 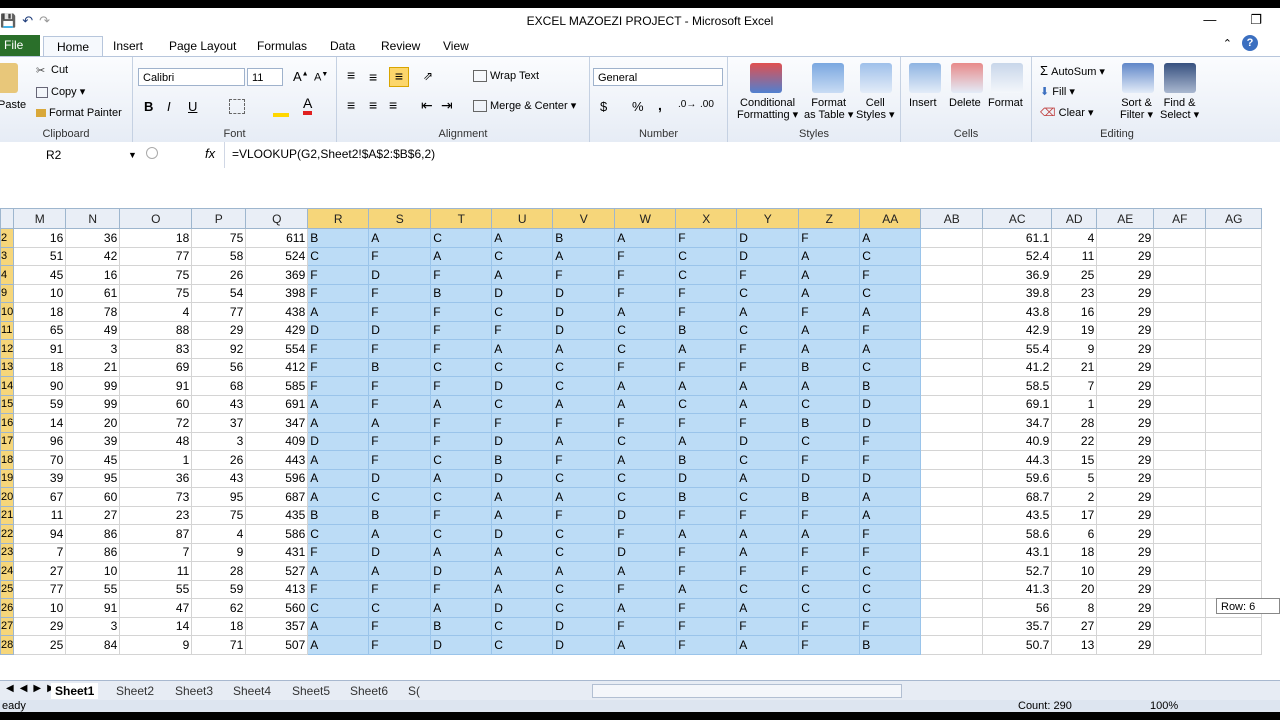 What do you see at coordinates (768, 218) in the screenshot?
I see `column-header-y: Y` at bounding box center [768, 218].